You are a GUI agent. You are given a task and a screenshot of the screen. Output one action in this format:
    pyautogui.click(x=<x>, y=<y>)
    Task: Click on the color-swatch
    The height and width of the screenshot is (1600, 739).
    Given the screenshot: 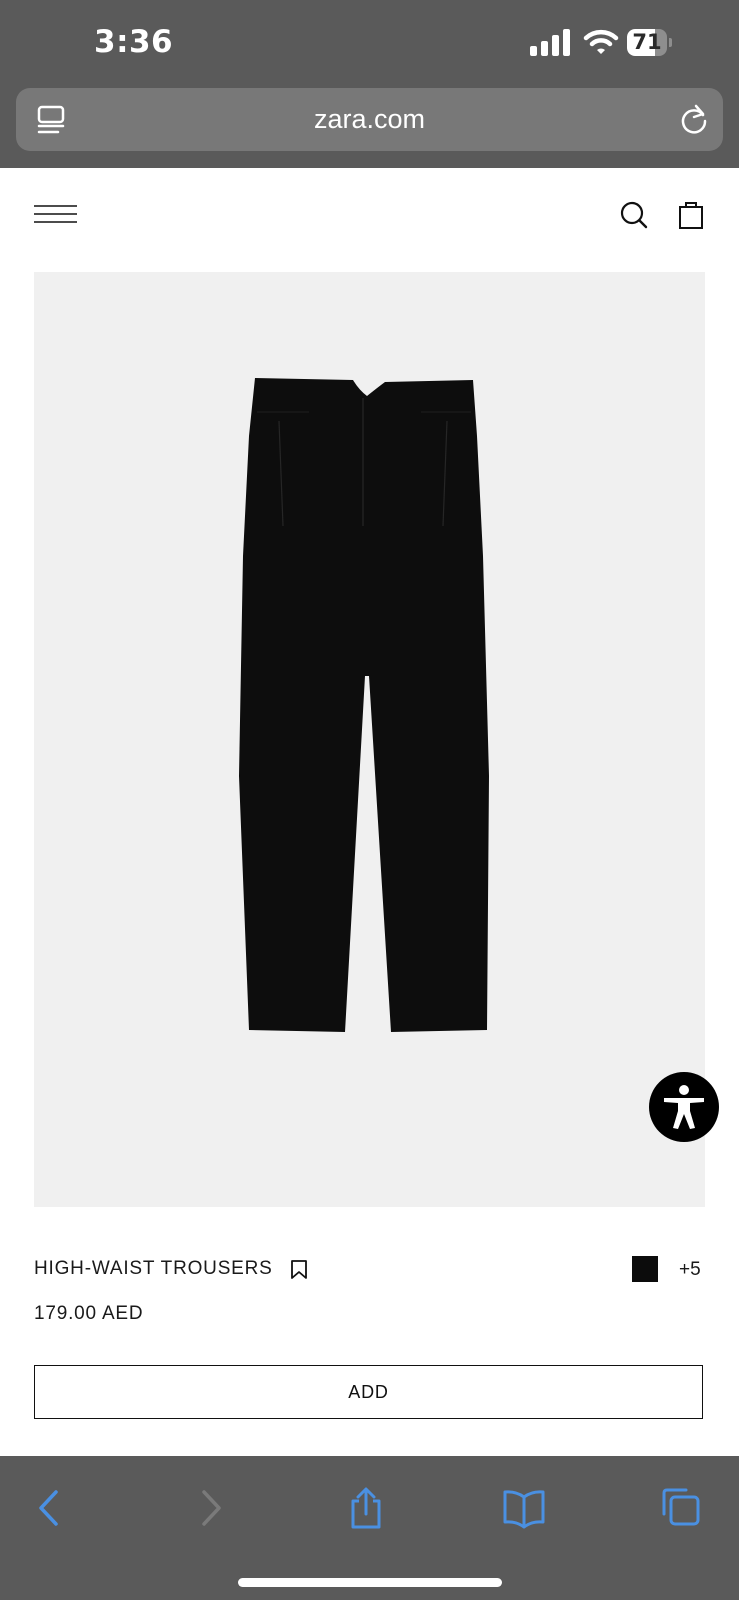 What is the action you would take?
    pyautogui.click(x=645, y=1269)
    